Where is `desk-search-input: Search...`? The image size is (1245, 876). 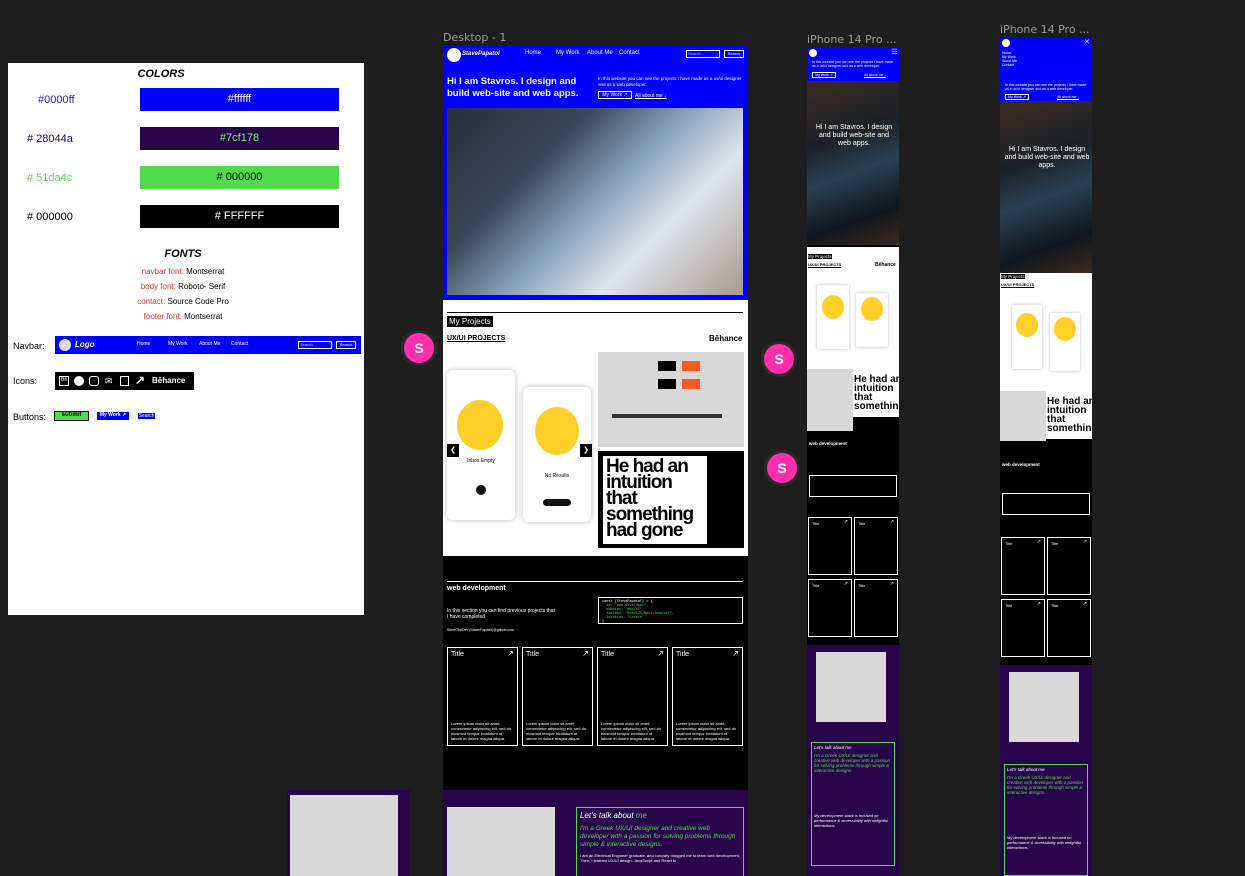 desk-search-input: Search... is located at coordinates (703, 54).